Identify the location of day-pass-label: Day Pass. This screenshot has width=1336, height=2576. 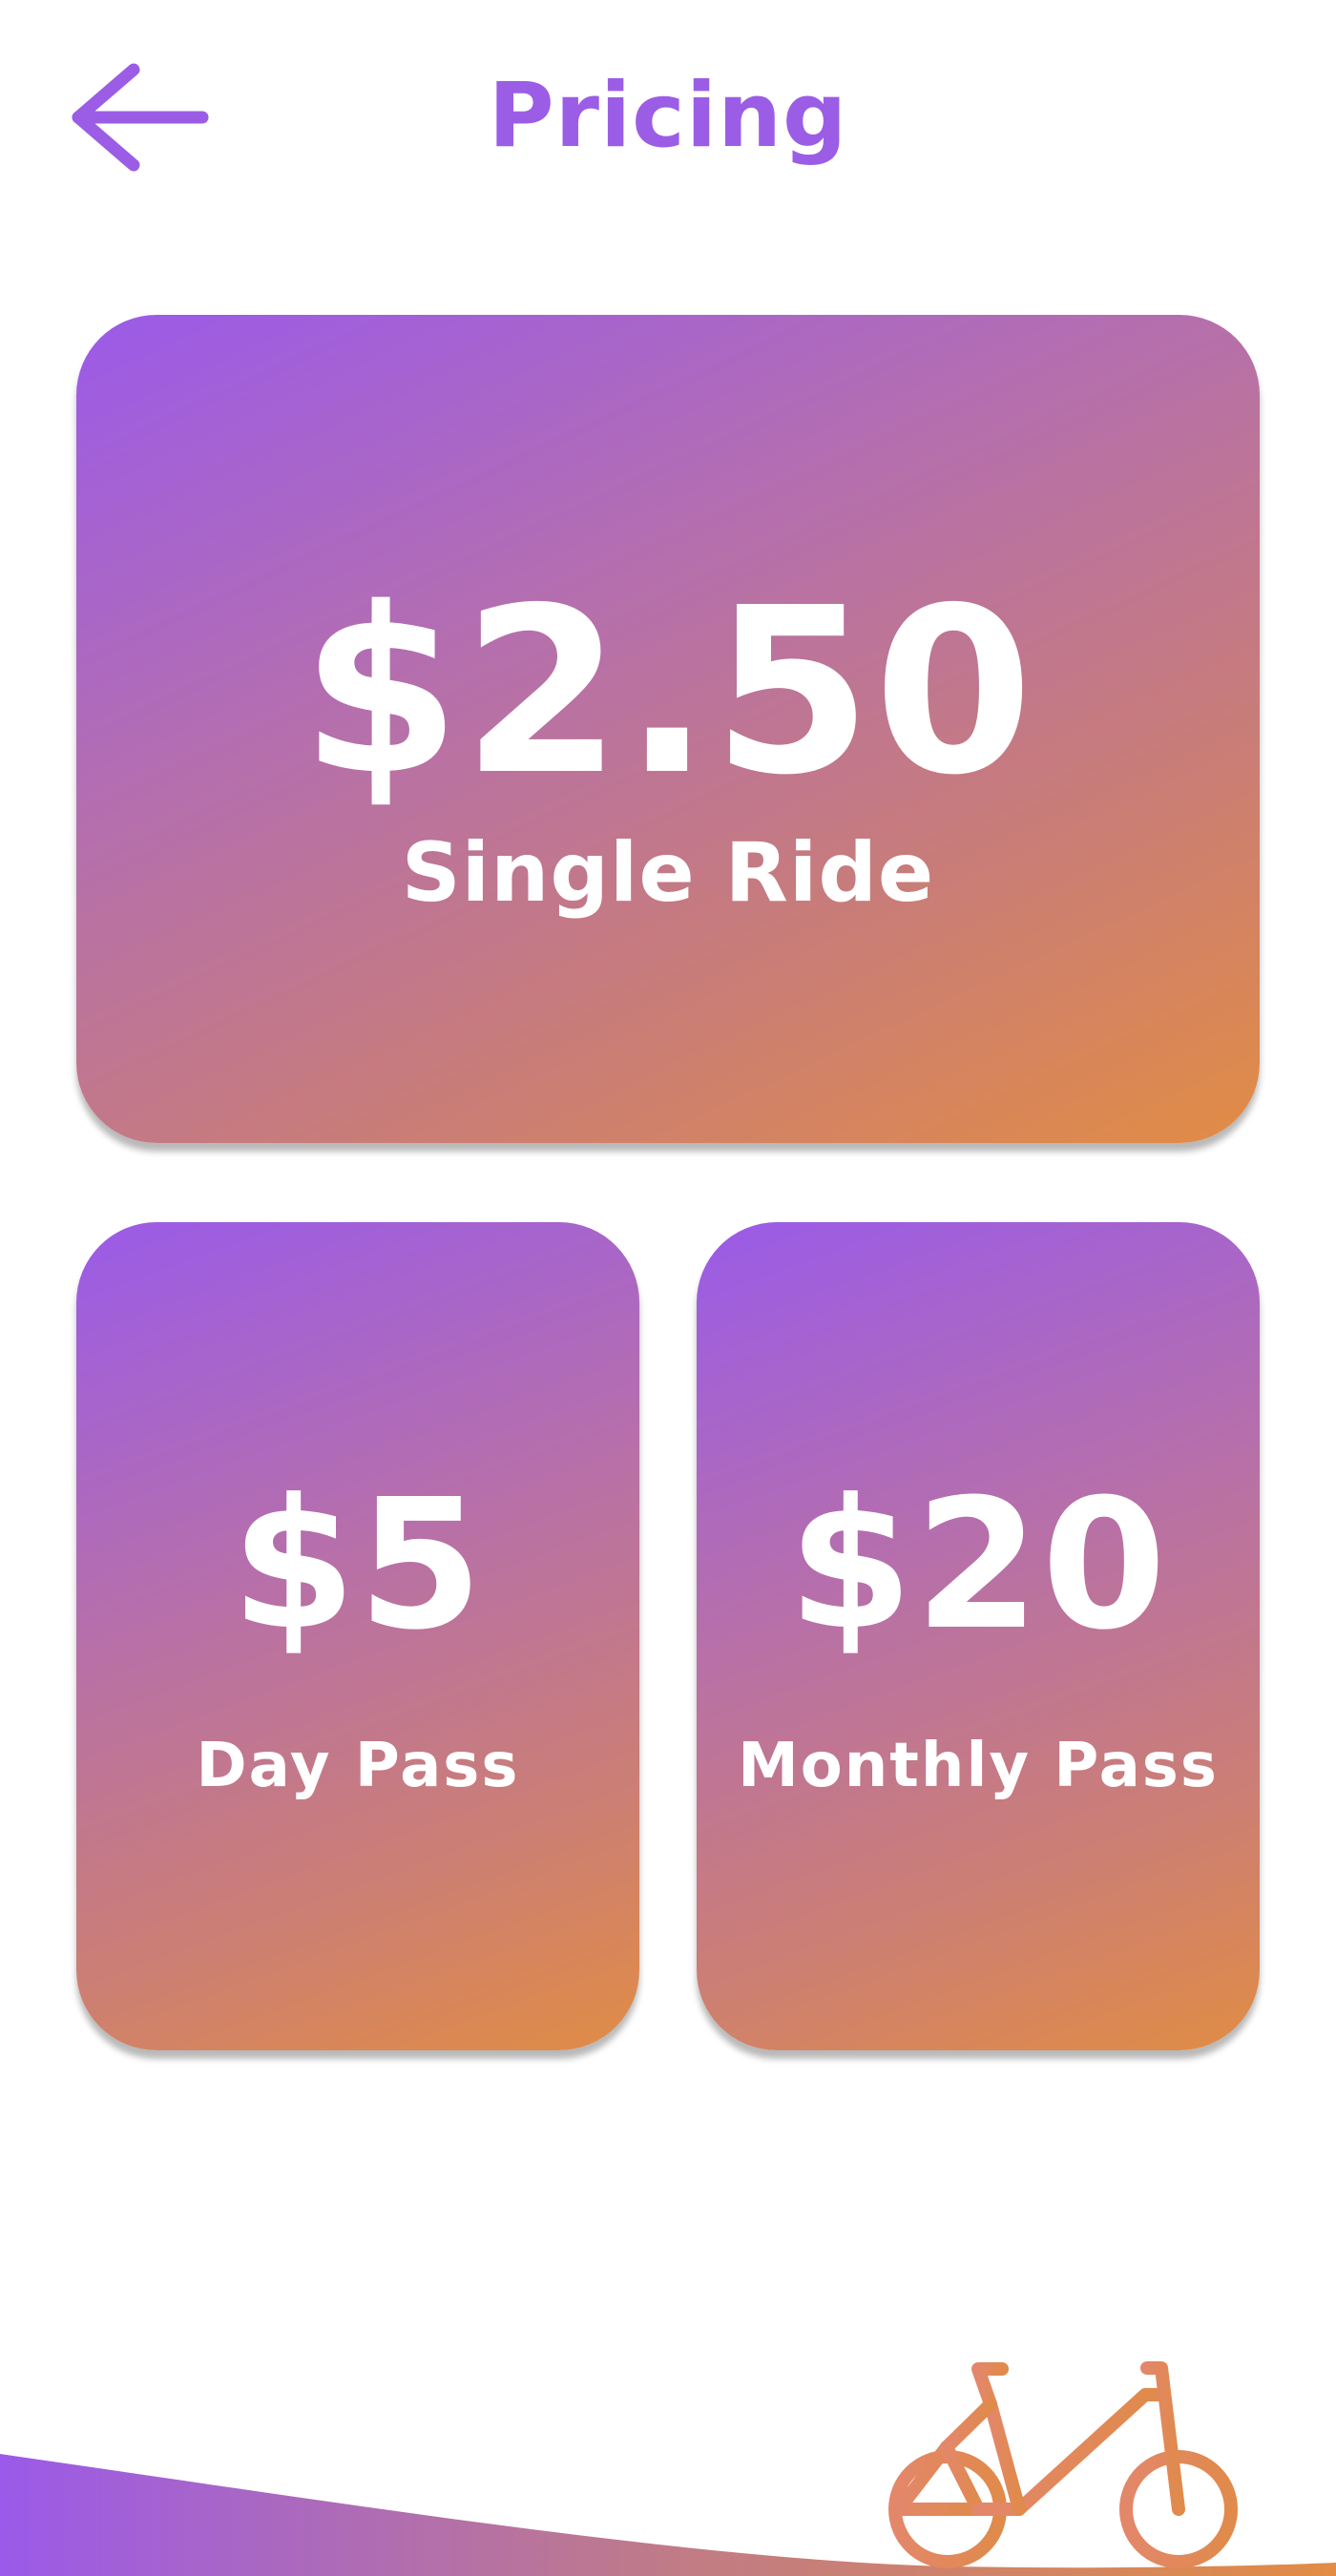
(358, 1766).